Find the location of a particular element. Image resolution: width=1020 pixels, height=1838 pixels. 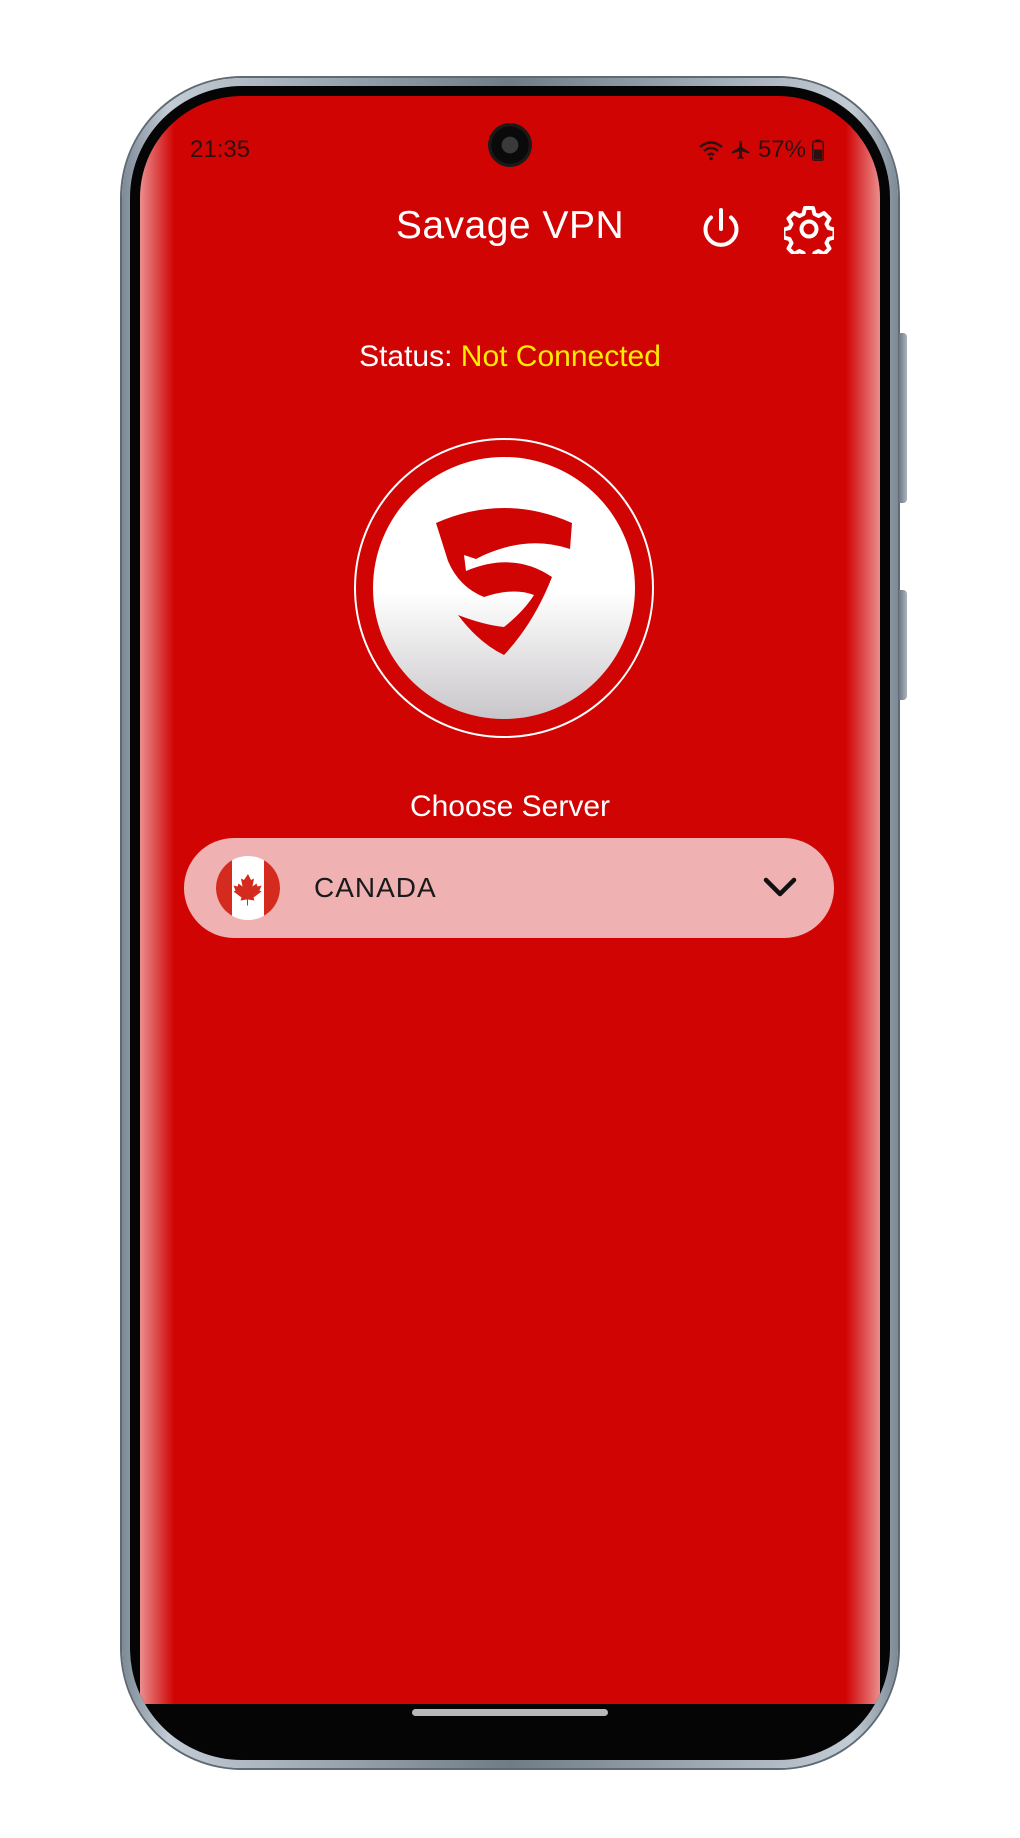

status-icons: 57% is located at coordinates (761, 150).